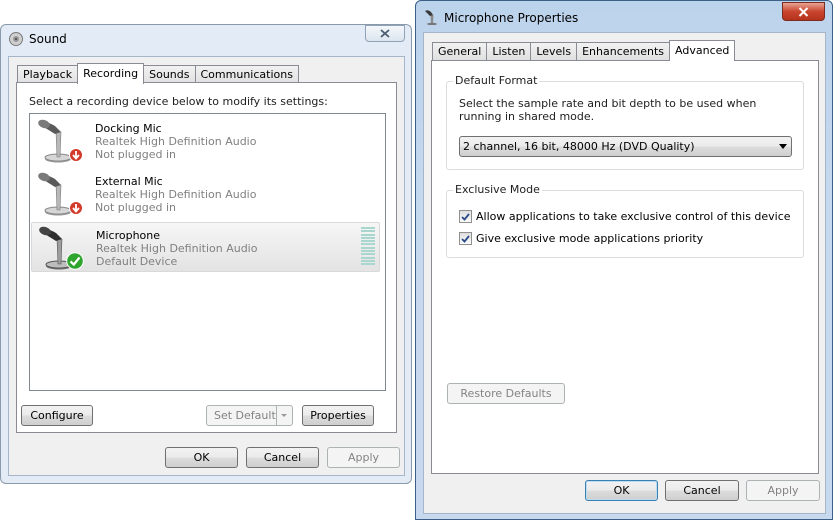 The width and height of the screenshot is (833, 520). I want to click on set-default-button: Set Default, so click(249, 415).